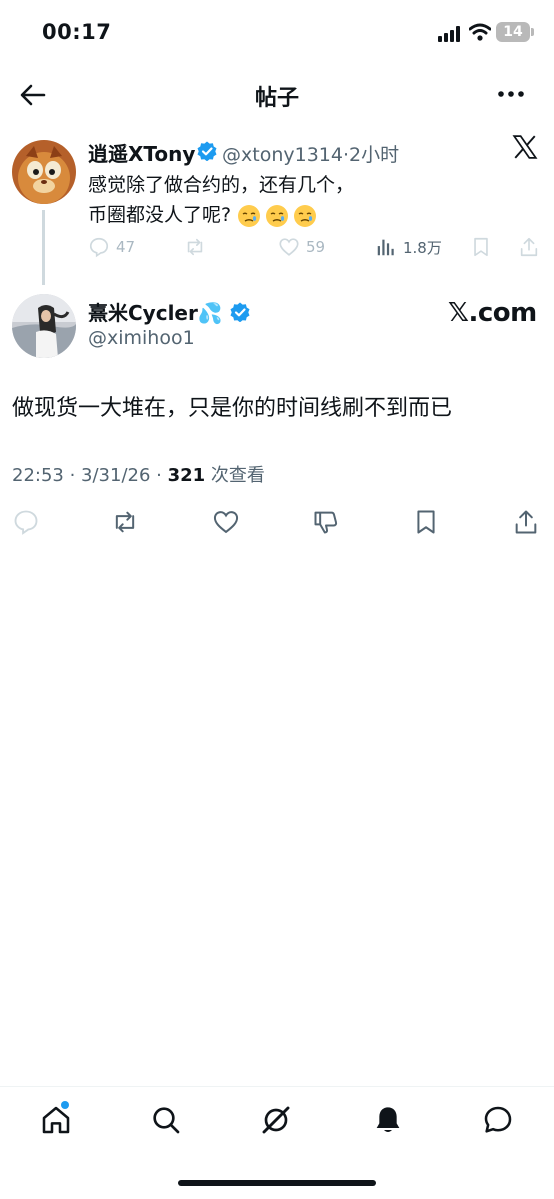 This screenshot has width=554, height=1199. I want to click on dislike-button, so click(327, 523).